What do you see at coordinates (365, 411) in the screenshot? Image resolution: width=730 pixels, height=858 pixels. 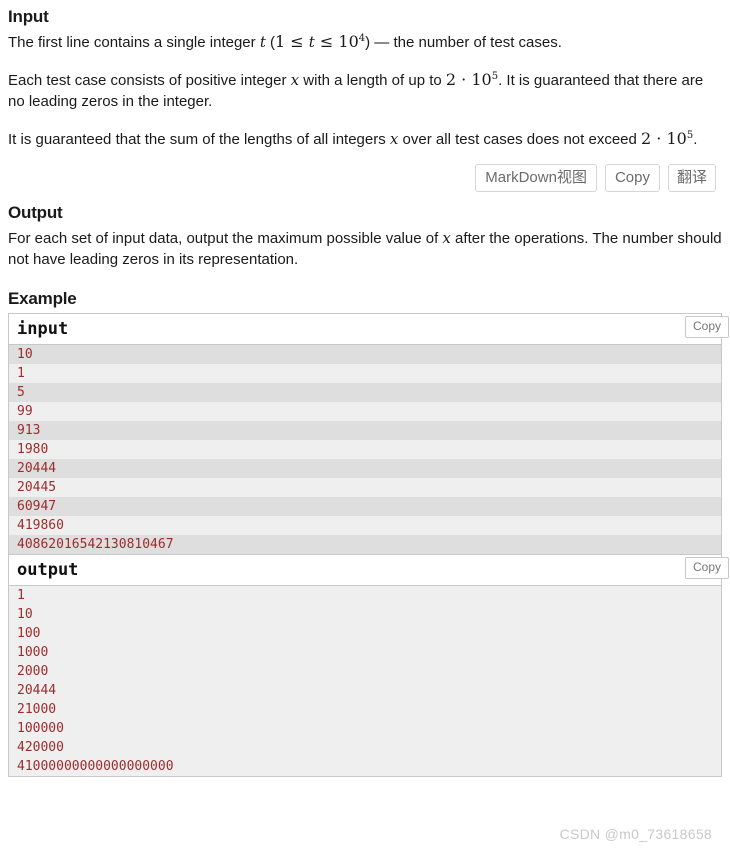 I see `code-line: 99` at bounding box center [365, 411].